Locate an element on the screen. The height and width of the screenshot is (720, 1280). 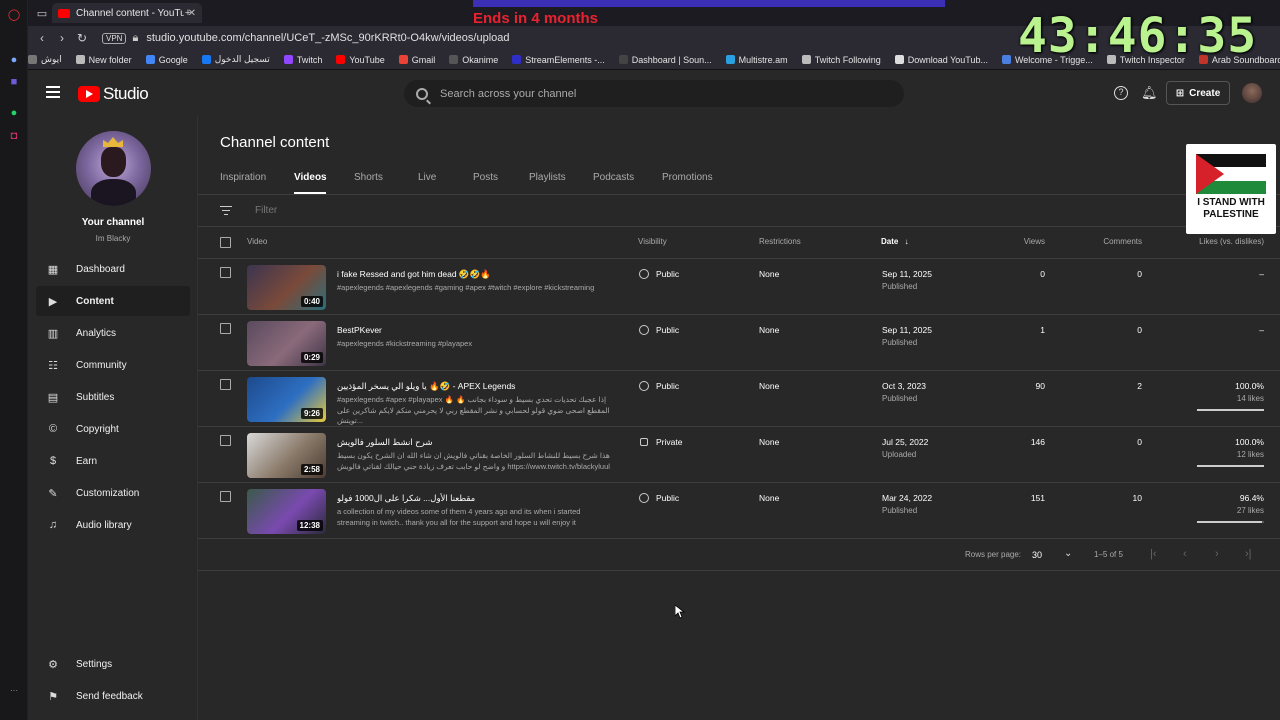
tab-shorts: Shorts is located at coordinates (368, 177).